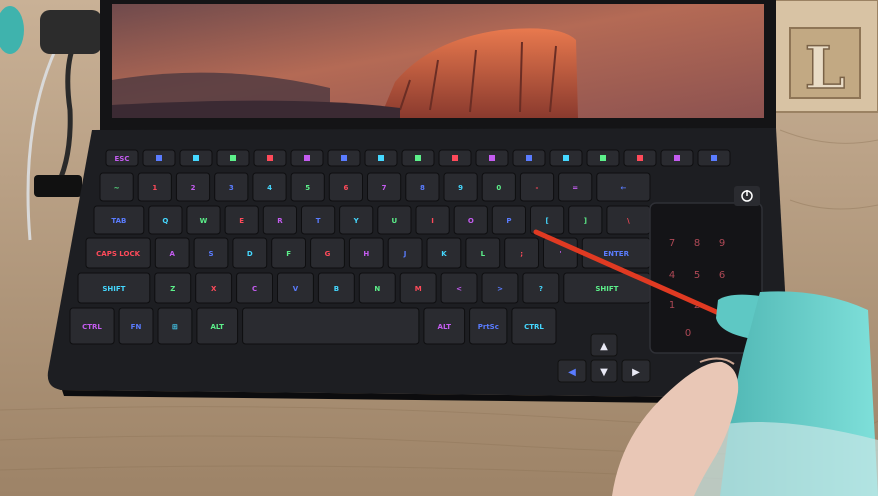  I want to click on key-label: 9, so click(460, 188).